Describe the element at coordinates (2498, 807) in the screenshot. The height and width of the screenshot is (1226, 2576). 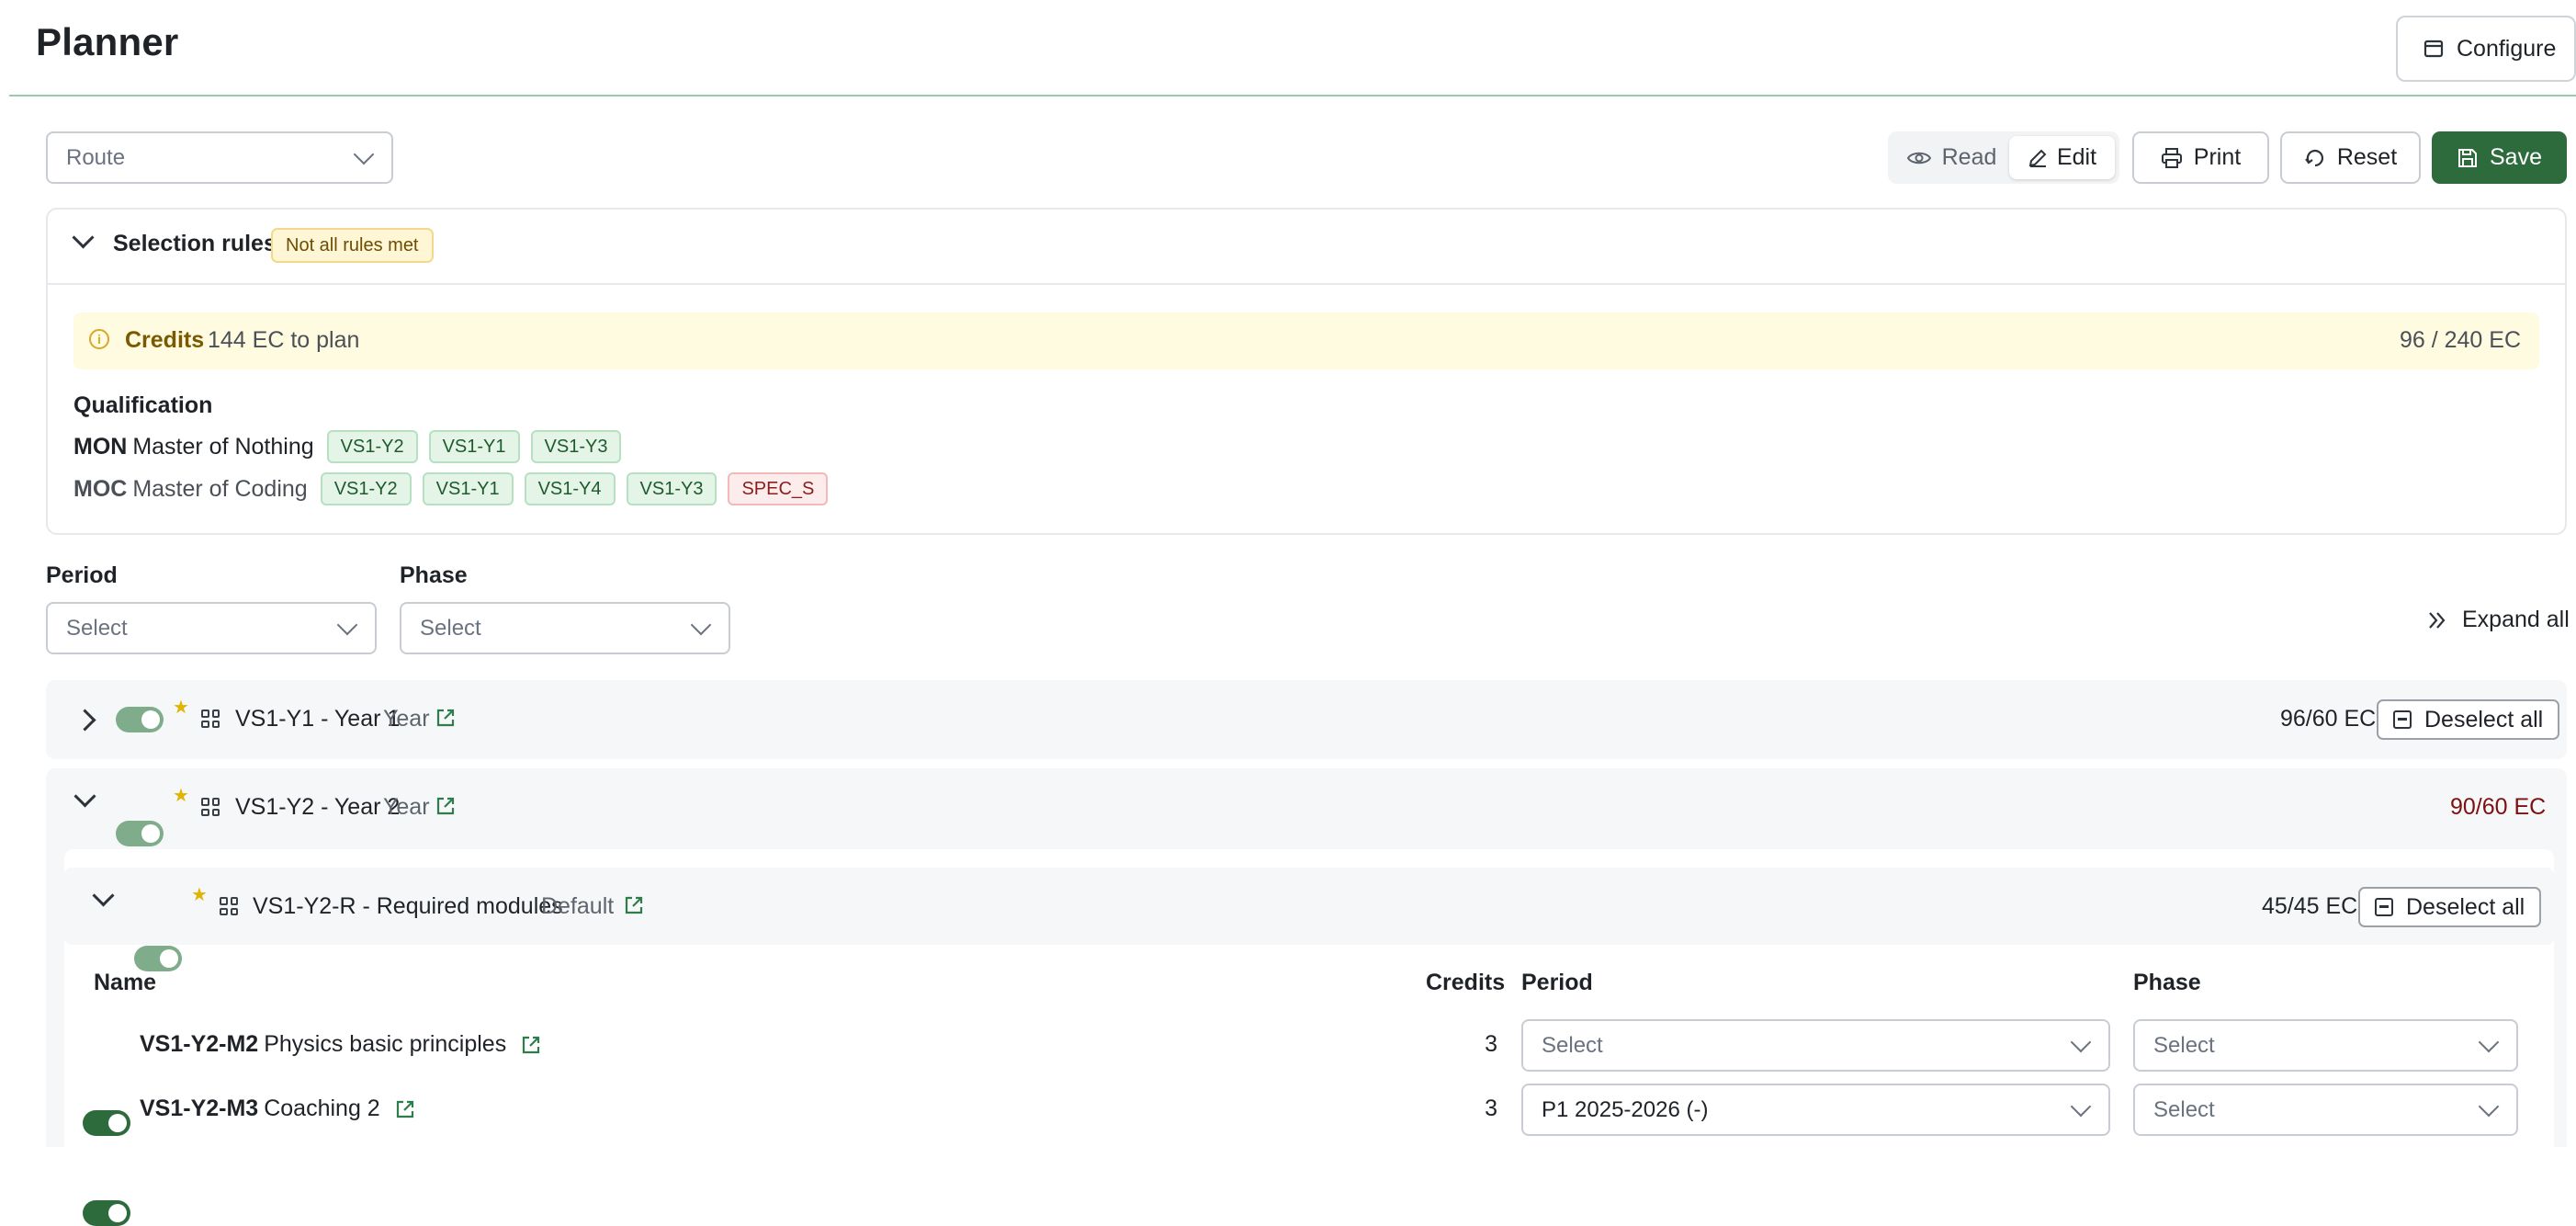
I see `group-credits: 90/60 EC` at that location.